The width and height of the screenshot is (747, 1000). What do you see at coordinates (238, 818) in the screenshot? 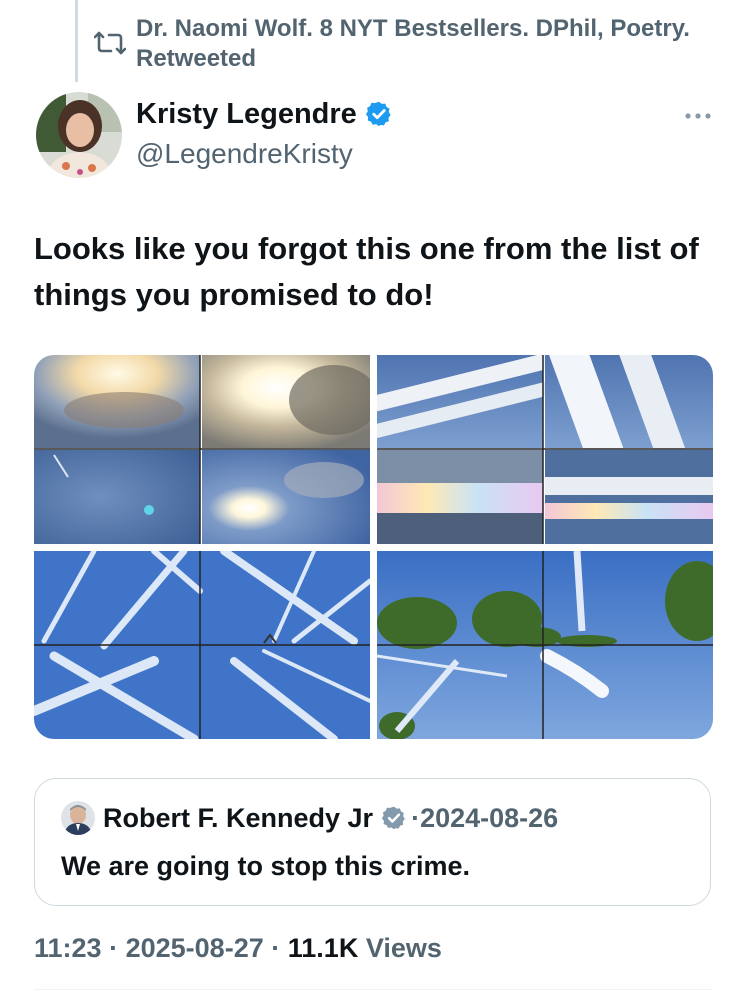
I see `quoted-author-name: Robert F. Kennedy Jr` at bounding box center [238, 818].